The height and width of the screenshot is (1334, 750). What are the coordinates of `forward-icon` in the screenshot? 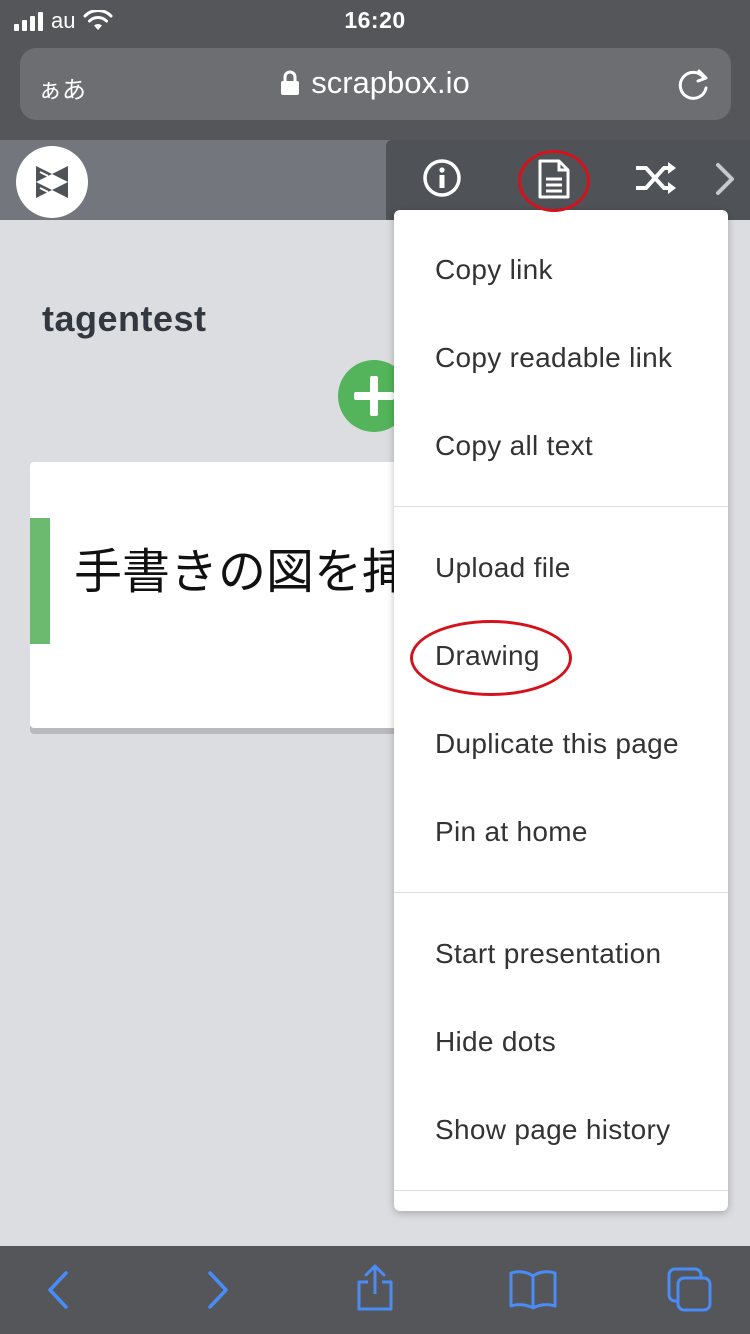 It's located at (218, 1290).